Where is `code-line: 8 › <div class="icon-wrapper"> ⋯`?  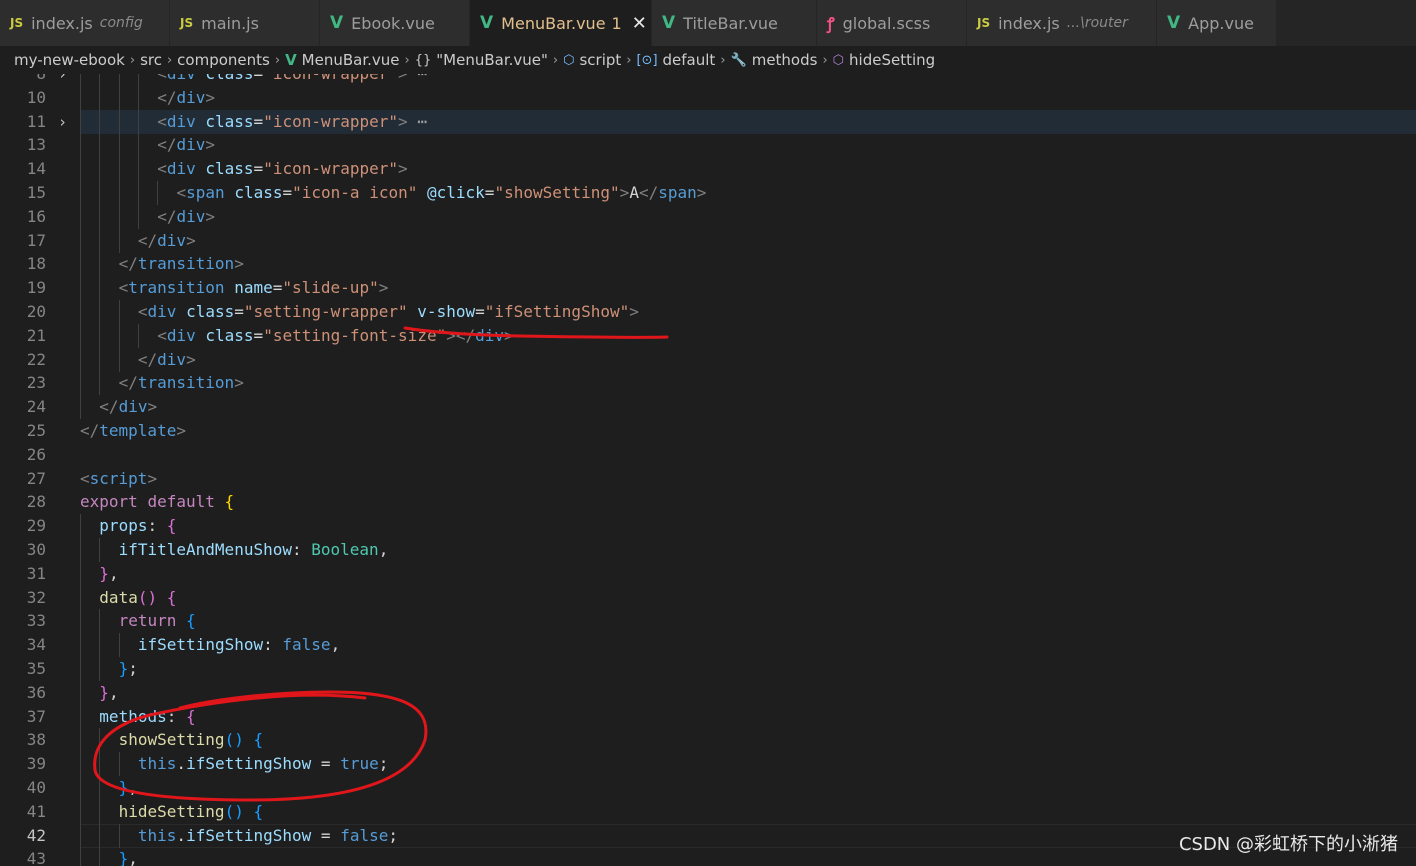
code-line: 8 › <div class="icon-wrapper"> ⋯ is located at coordinates (708, 80).